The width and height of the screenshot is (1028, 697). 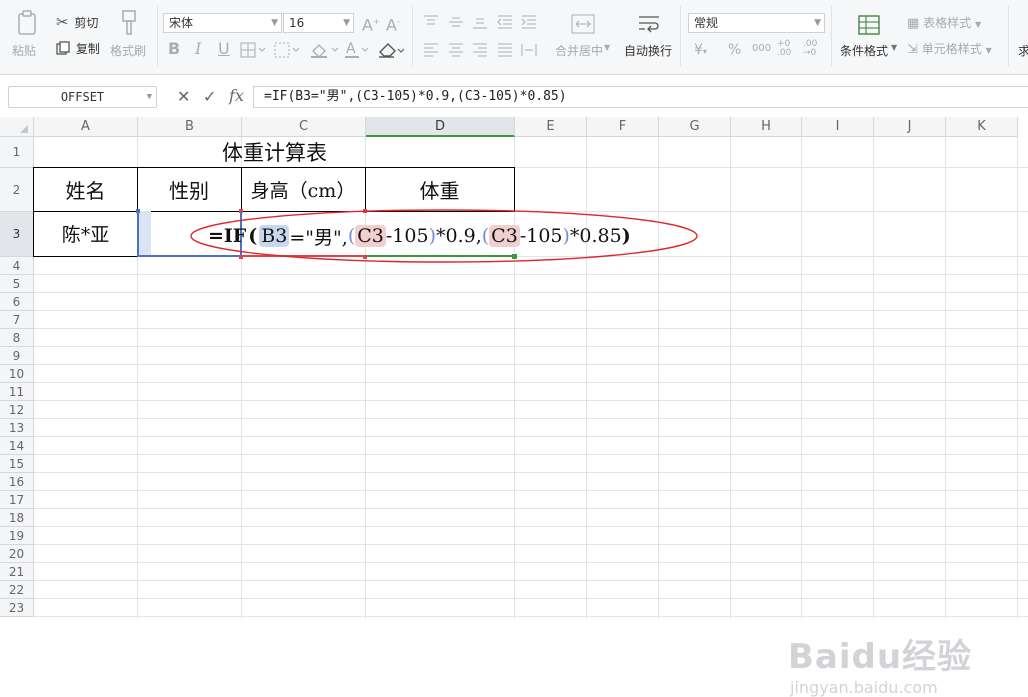 What do you see at coordinates (174, 49) in the screenshot?
I see `bold-button: B` at bounding box center [174, 49].